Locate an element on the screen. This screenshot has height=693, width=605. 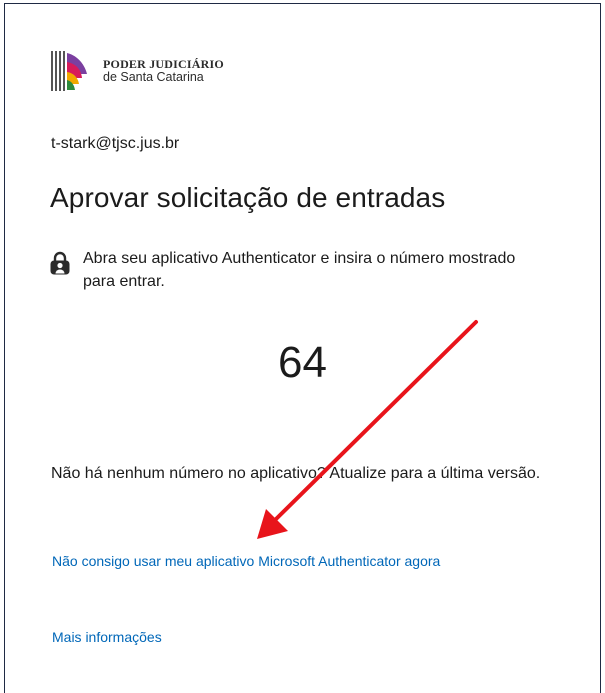
account-identity: t-stark@tjsc.jus.br is located at coordinates (115, 143).